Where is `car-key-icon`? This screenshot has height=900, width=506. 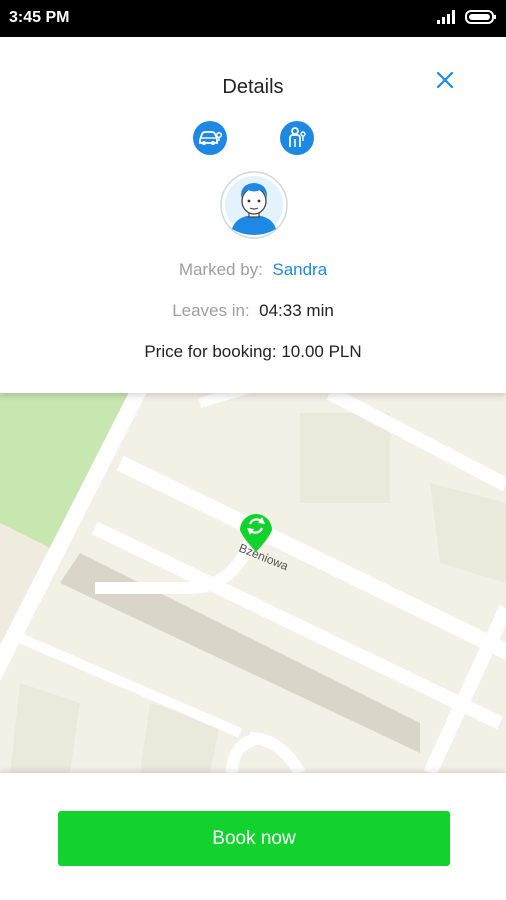 car-key-icon is located at coordinates (210, 138).